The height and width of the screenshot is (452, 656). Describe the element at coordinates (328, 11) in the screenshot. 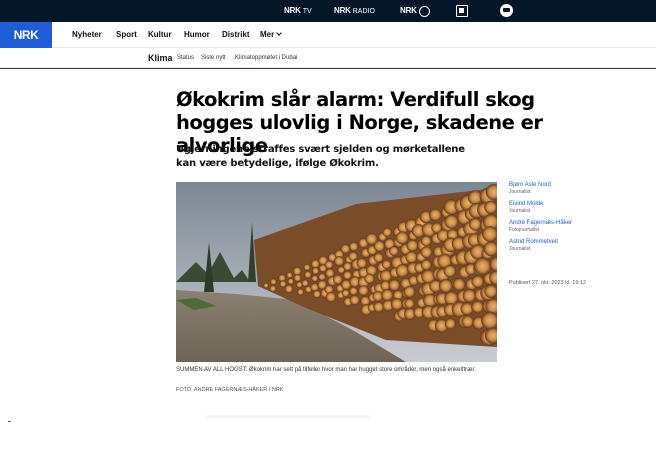

I see `nrk-service-bar: NRK TV NRK RADIO NRK` at that location.